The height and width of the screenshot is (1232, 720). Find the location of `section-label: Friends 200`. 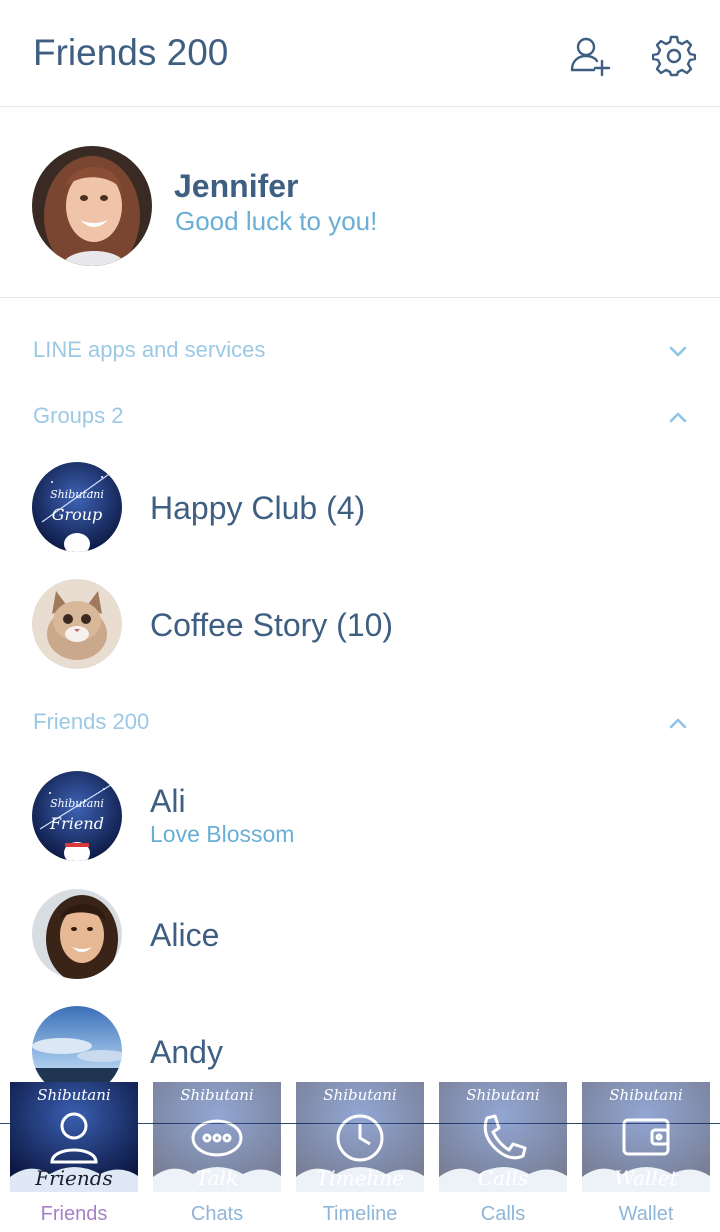

section-label: Friends 200 is located at coordinates (91, 721).